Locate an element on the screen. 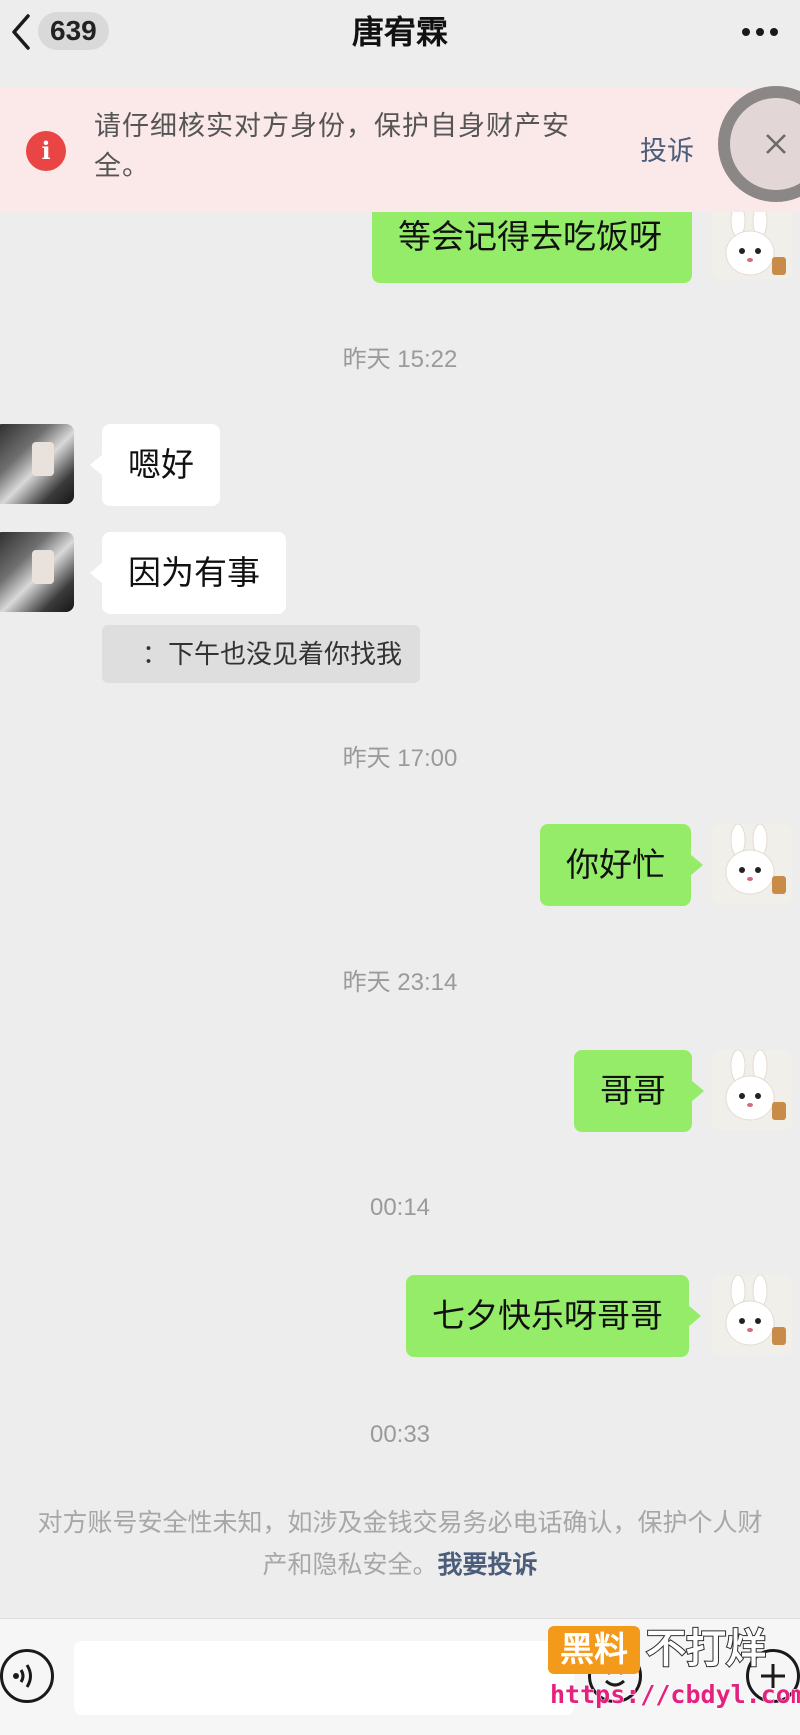  timestamp: 00:14 is located at coordinates (400, 1207).